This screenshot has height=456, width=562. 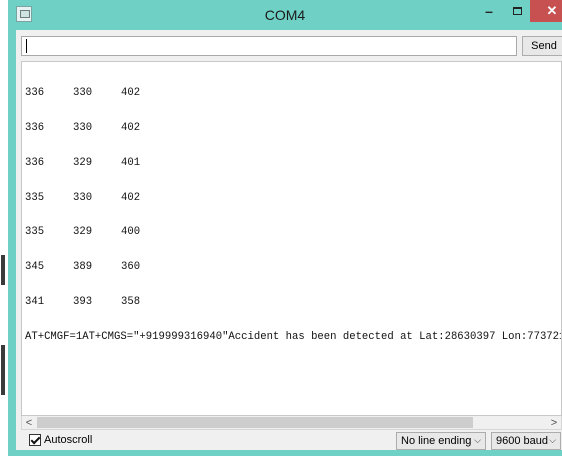 What do you see at coordinates (35, 267) in the screenshot?
I see `output-cell: 345` at bounding box center [35, 267].